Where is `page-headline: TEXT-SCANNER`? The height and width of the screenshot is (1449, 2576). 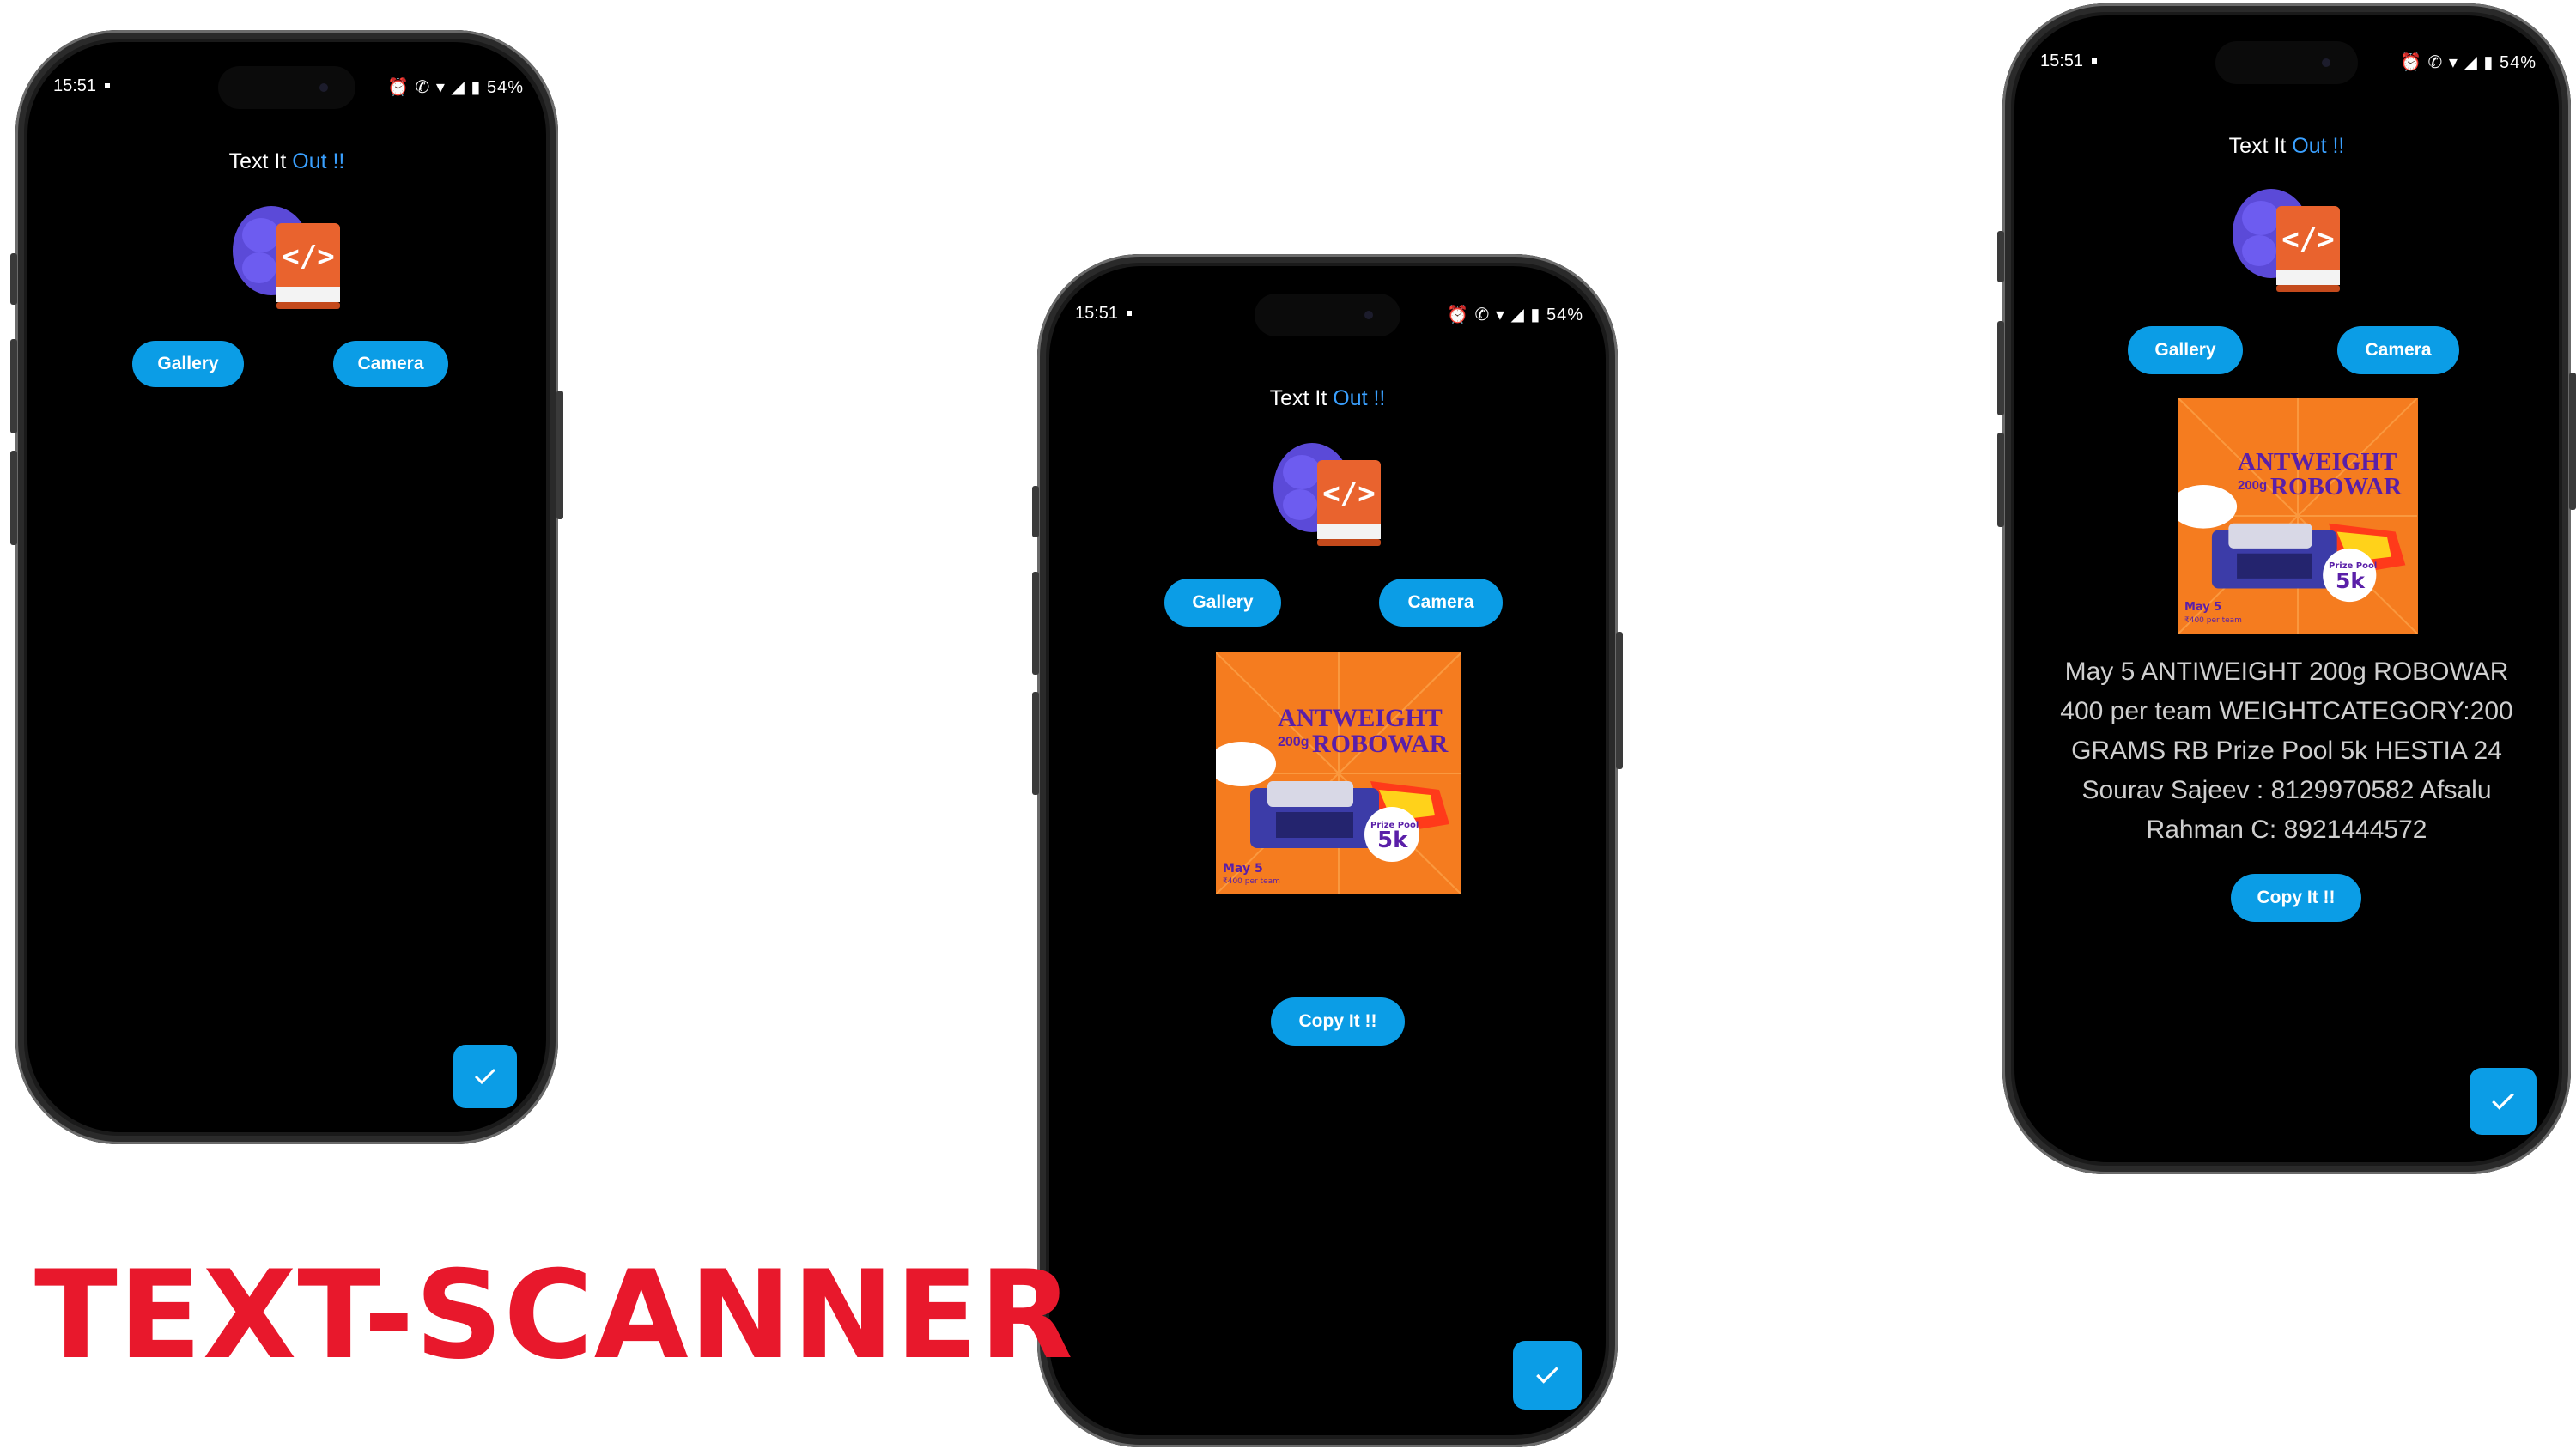
page-headline: TEXT-SCANNER is located at coordinates (554, 1315).